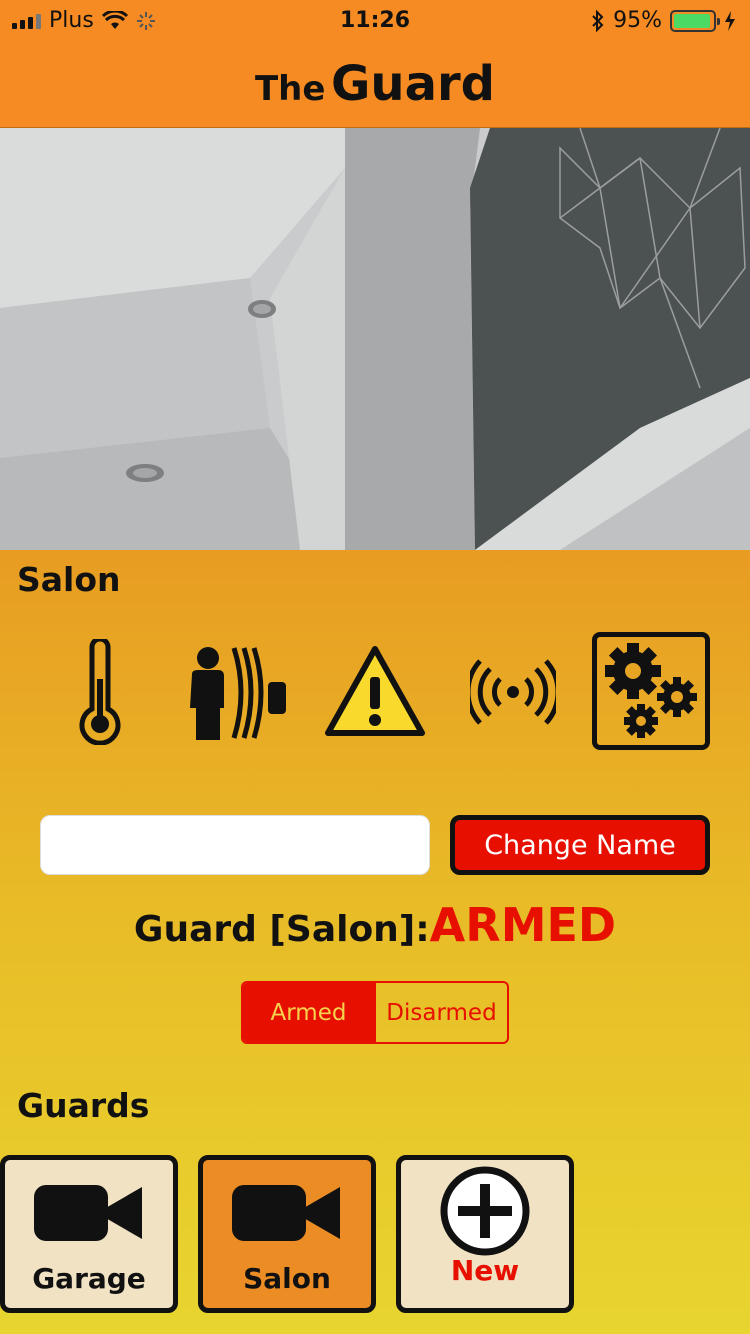  What do you see at coordinates (100, 692) in the screenshot?
I see `thermometer-icon` at bounding box center [100, 692].